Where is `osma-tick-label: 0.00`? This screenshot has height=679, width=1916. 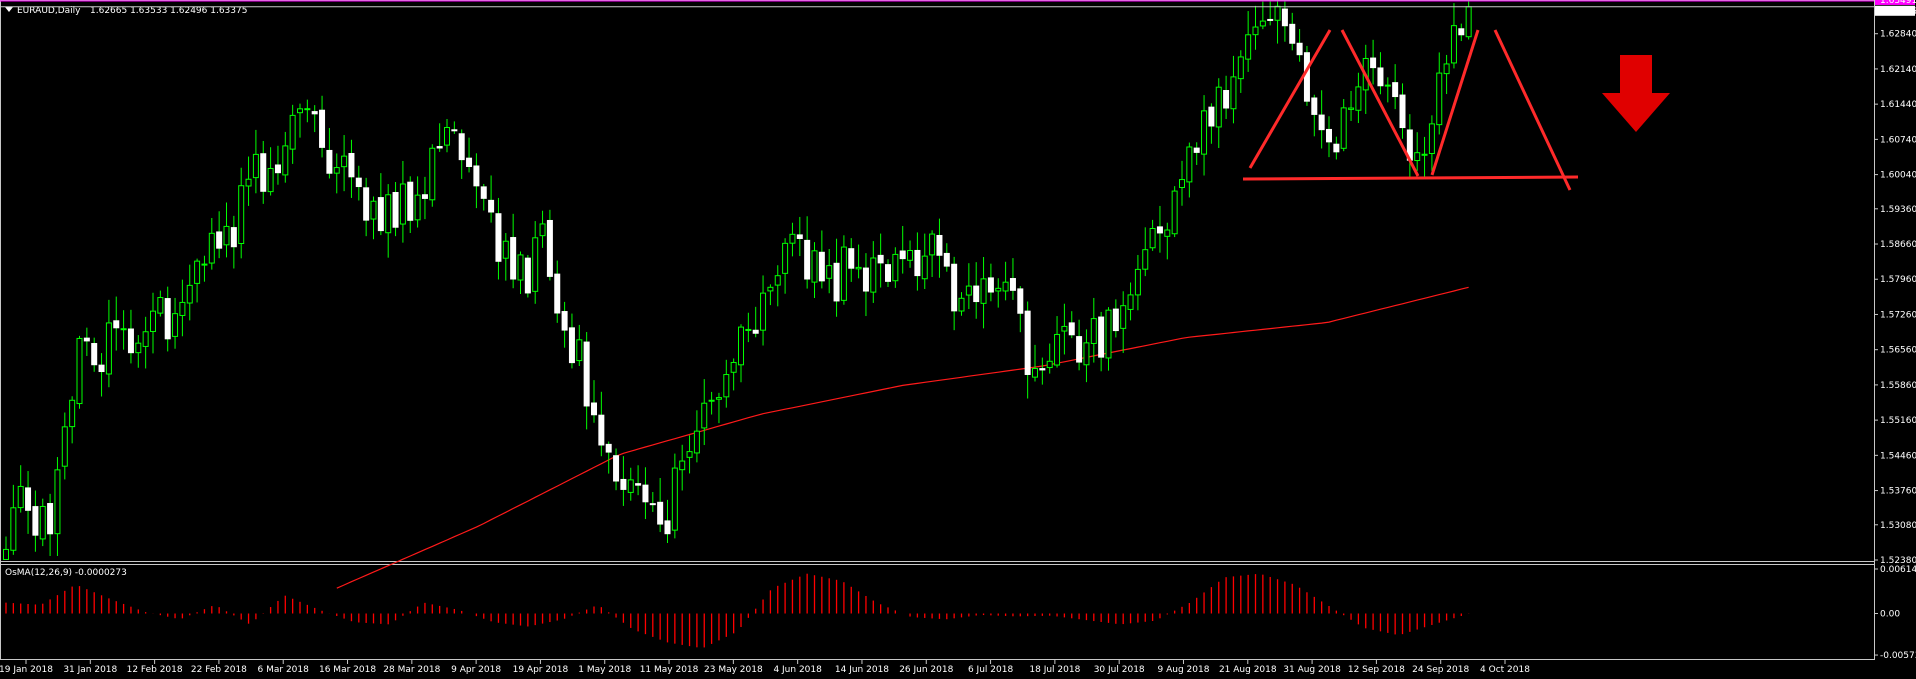
osma-tick-label: 0.00 is located at coordinates (1890, 614).